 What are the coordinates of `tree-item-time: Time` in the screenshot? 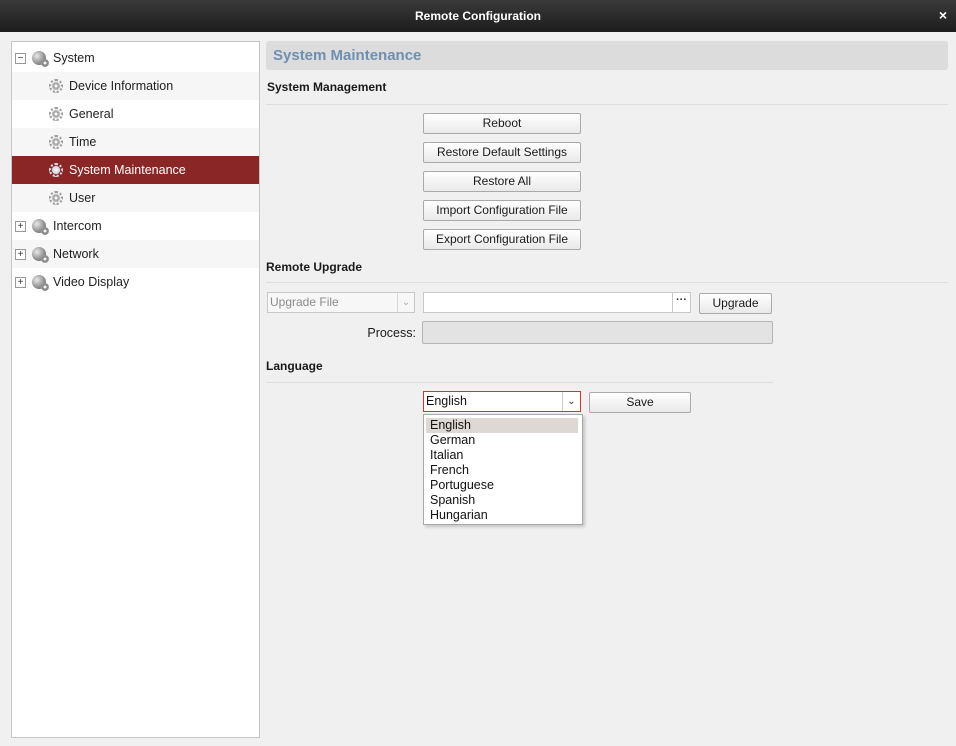 It's located at (135, 142).